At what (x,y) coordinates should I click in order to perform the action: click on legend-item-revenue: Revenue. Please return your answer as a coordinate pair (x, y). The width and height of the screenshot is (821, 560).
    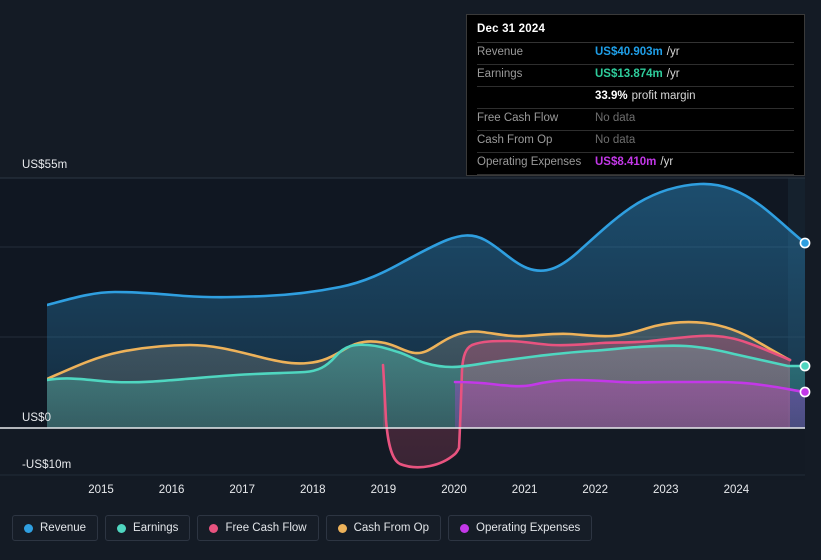
    Looking at the image, I should click on (55, 528).